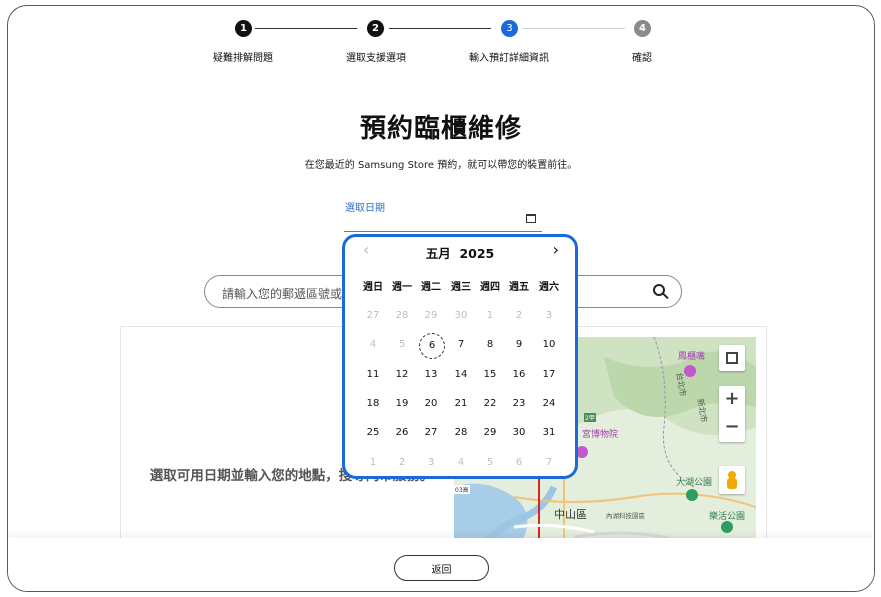 This screenshot has width=881, height=597. What do you see at coordinates (373, 433) in the screenshot?
I see `calendar-day: 25` at bounding box center [373, 433].